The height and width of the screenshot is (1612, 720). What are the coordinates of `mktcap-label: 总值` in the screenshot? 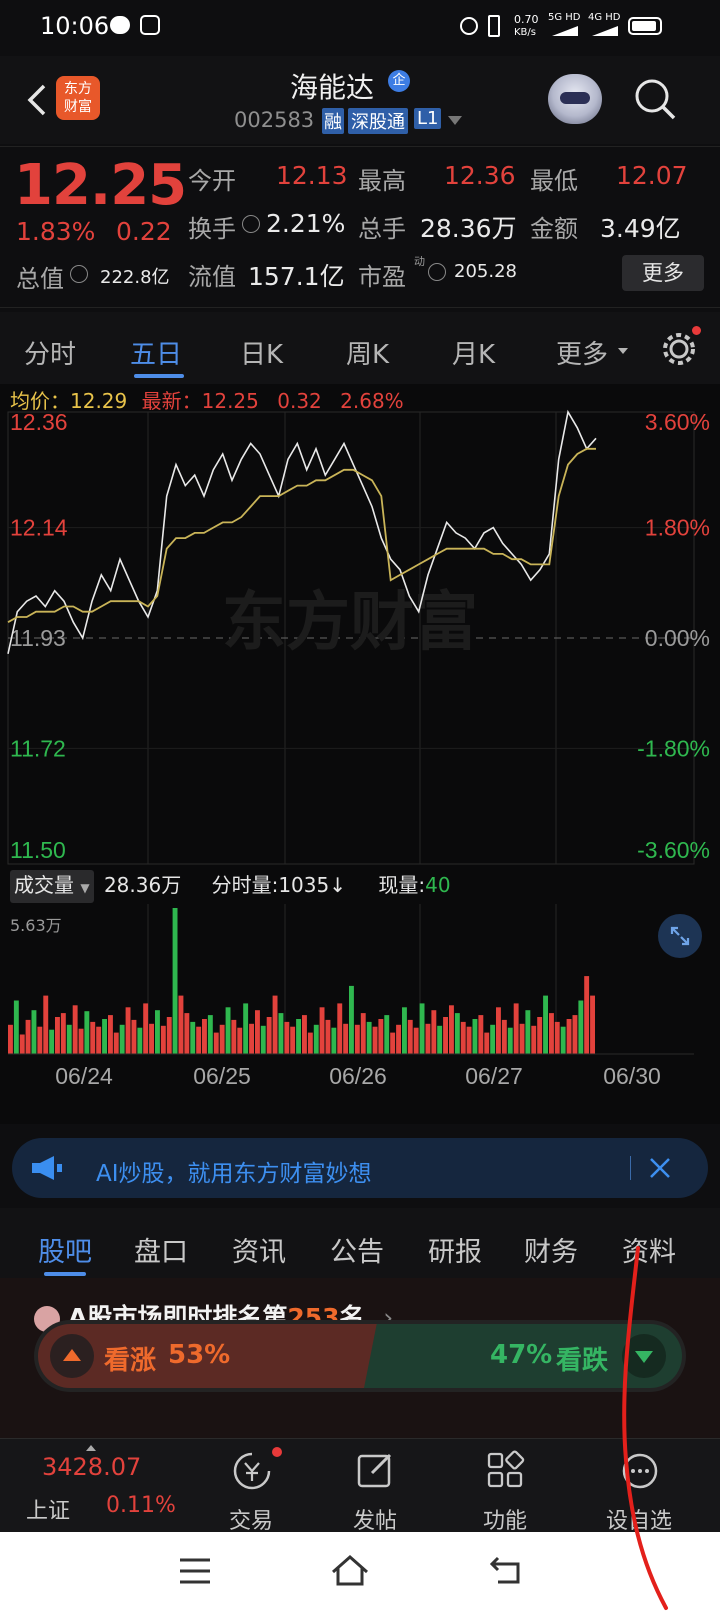 It's located at (40, 279).